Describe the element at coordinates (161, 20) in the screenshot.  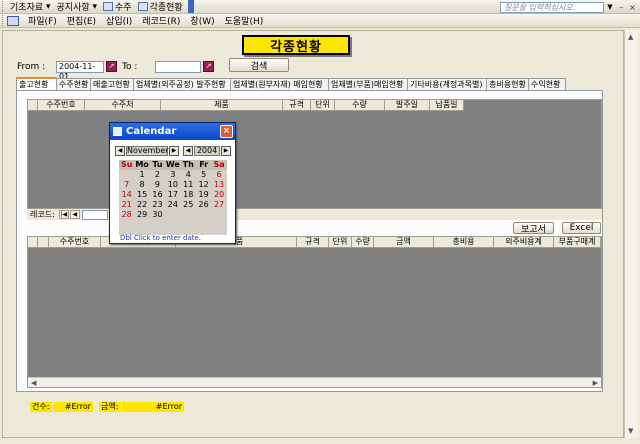
I see `menu-records: 레코드(R)` at that location.